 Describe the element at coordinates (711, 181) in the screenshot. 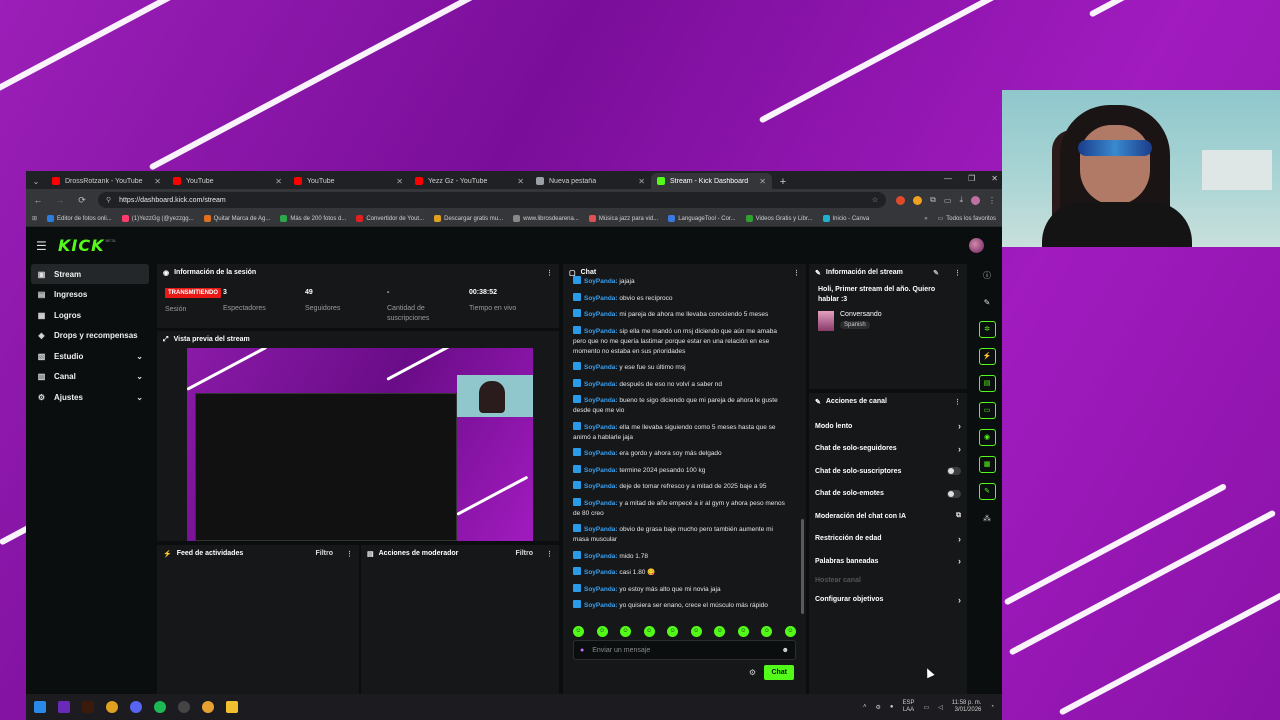

I see `browser-tab: Stream - Kick Dashboard ✕` at that location.